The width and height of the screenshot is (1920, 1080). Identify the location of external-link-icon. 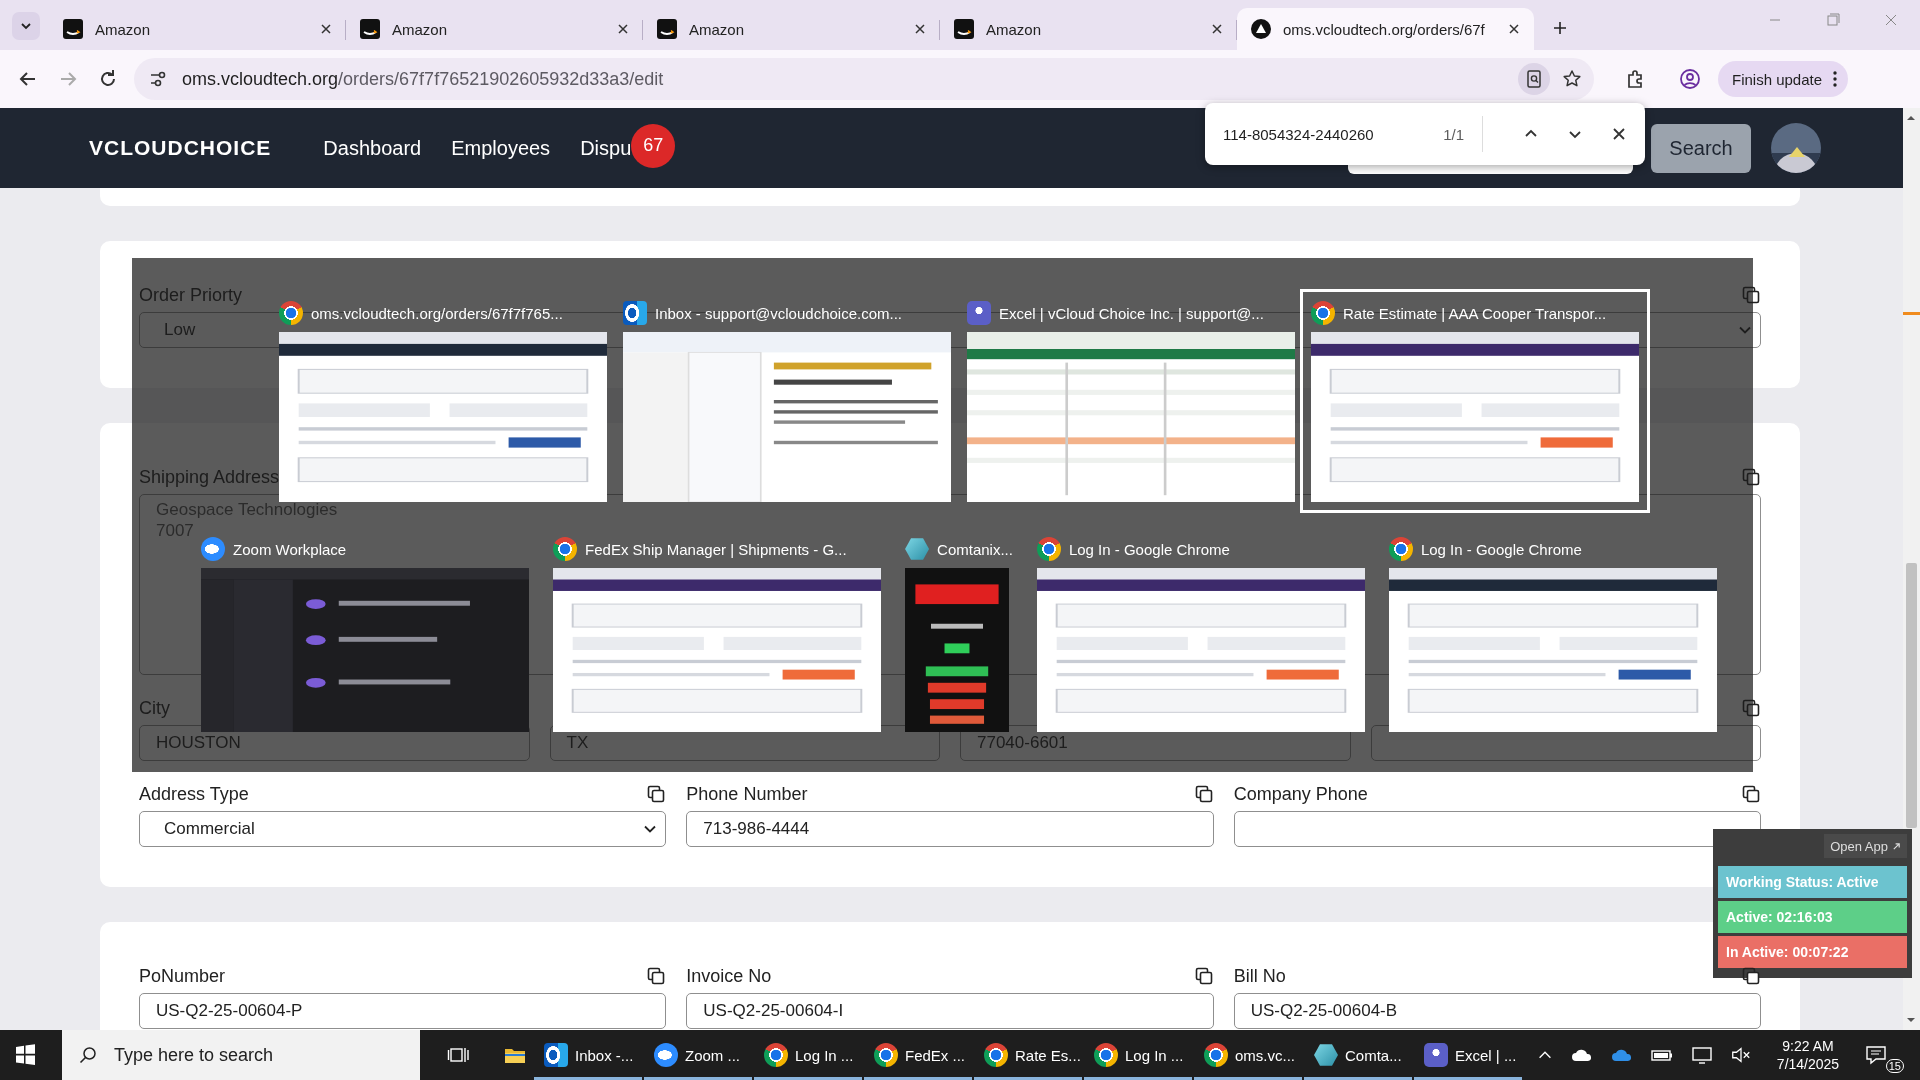
(1896, 846).